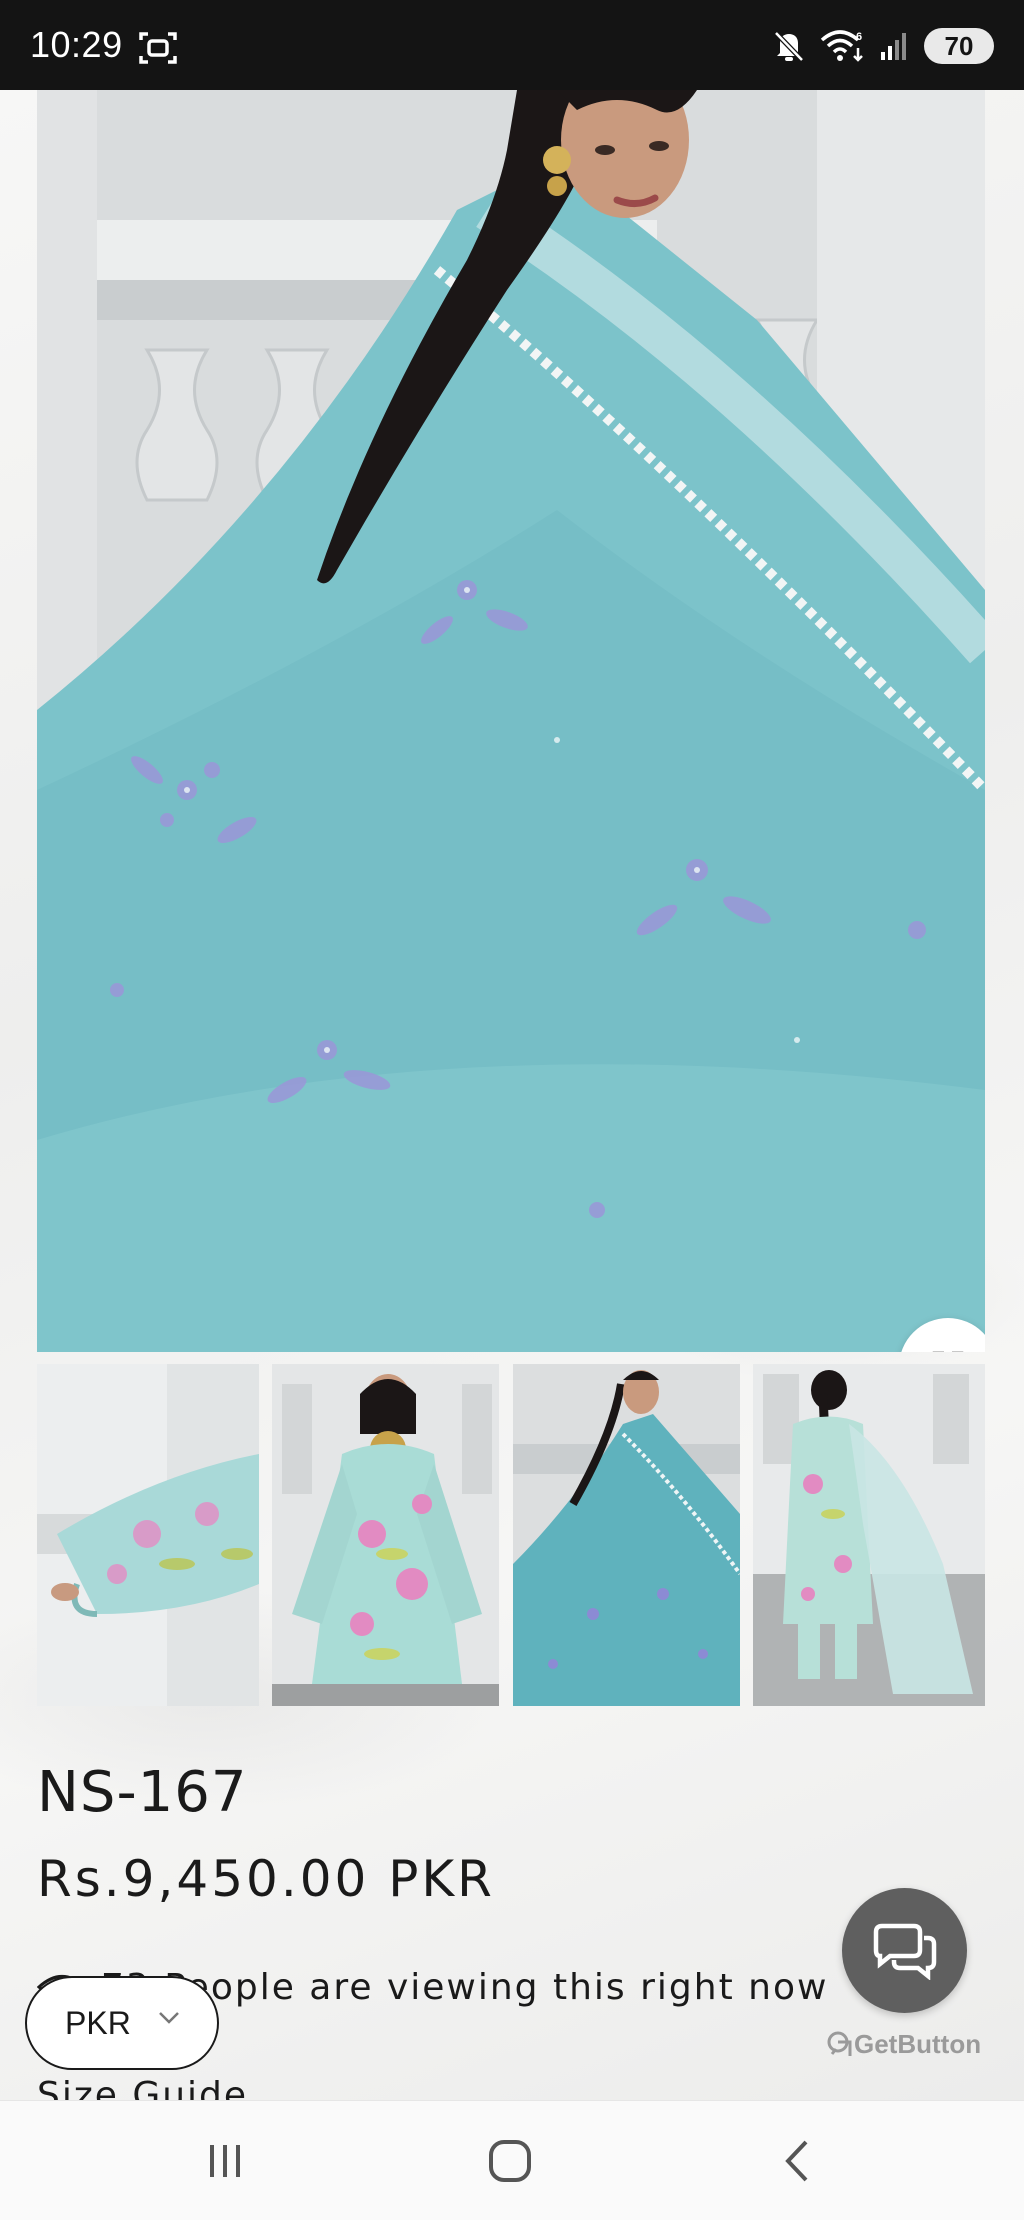  I want to click on getbutton-branding: GetButton, so click(903, 2044).